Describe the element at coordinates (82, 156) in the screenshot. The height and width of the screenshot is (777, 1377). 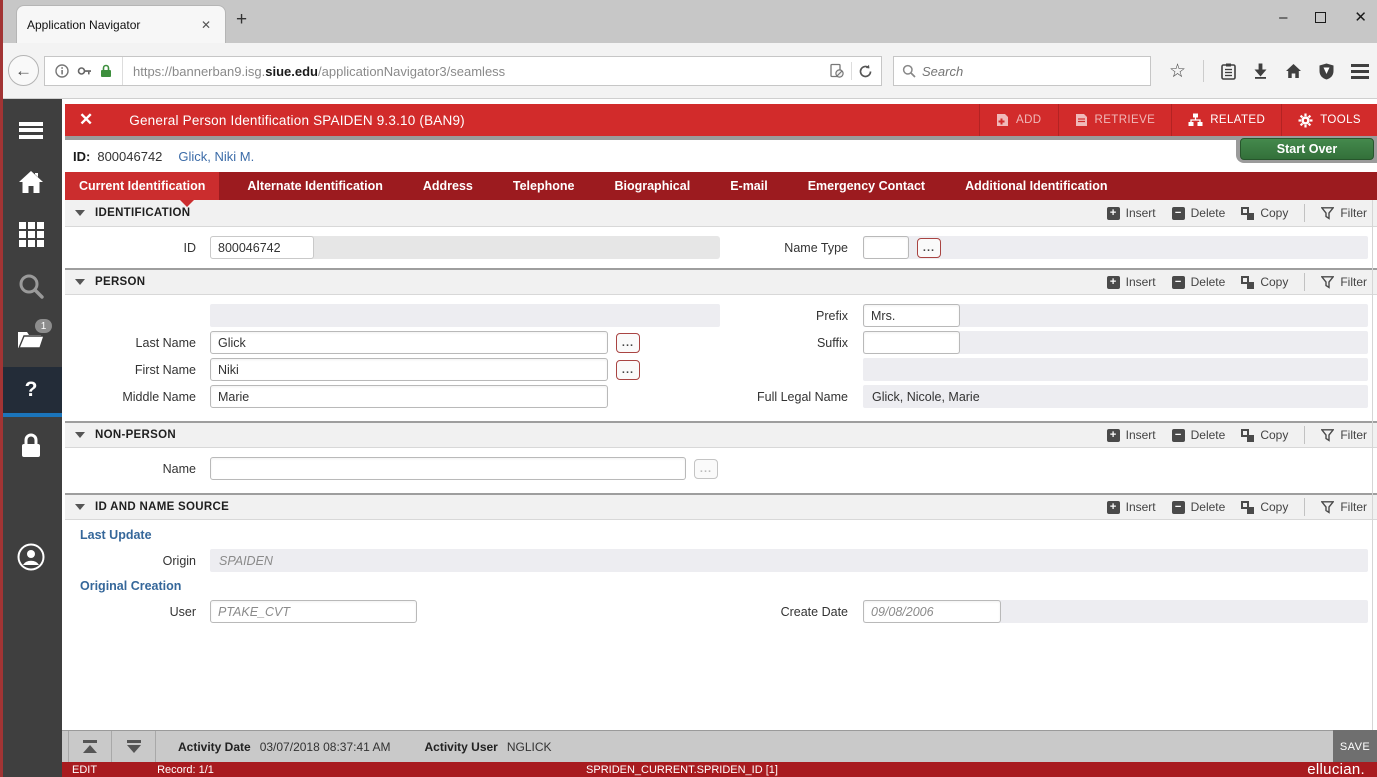
I see `key-id-label: ID:` at that location.